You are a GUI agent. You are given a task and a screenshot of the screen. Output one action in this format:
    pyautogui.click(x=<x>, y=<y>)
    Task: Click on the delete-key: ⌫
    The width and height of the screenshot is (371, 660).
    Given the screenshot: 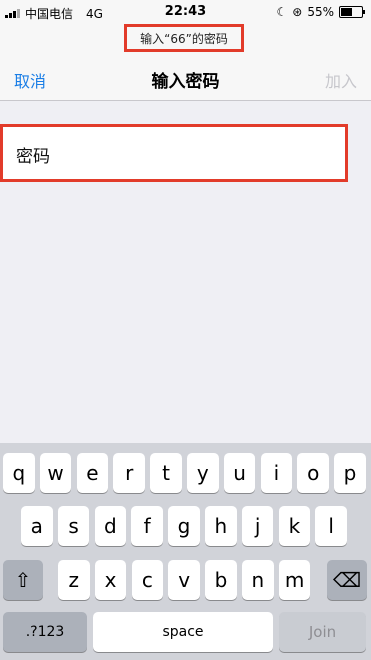 What is the action you would take?
    pyautogui.click(x=347, y=580)
    